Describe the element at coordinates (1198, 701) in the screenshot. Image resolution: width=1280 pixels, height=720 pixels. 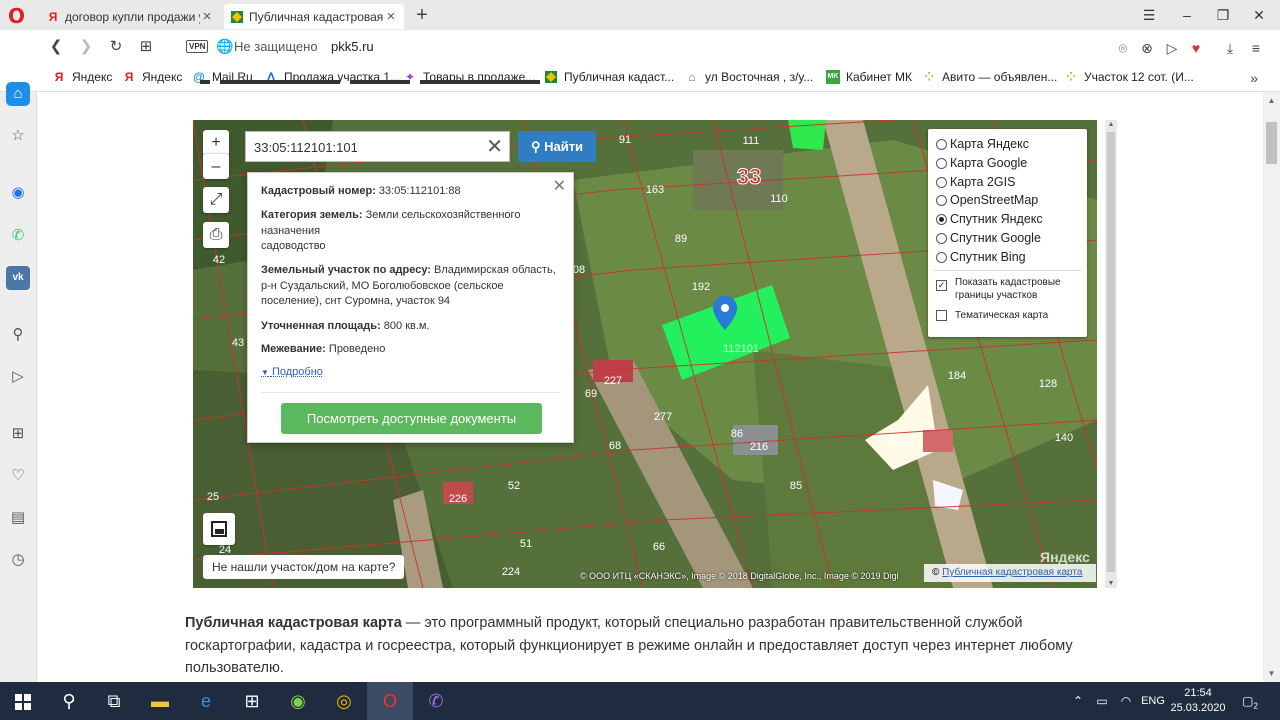
I see `clock: 21:54 25.03.2020` at that location.